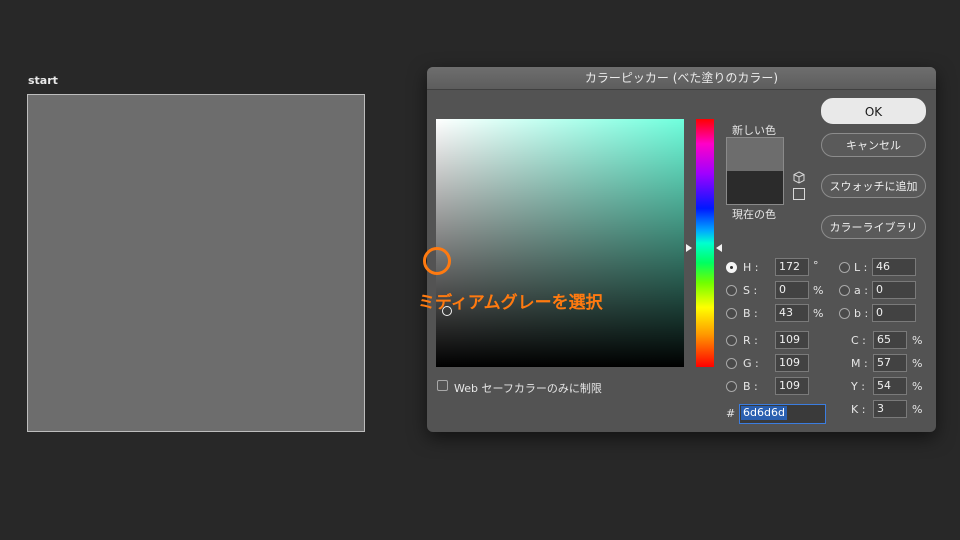  Describe the element at coordinates (731, 363) in the screenshot. I see `radio-green` at that location.